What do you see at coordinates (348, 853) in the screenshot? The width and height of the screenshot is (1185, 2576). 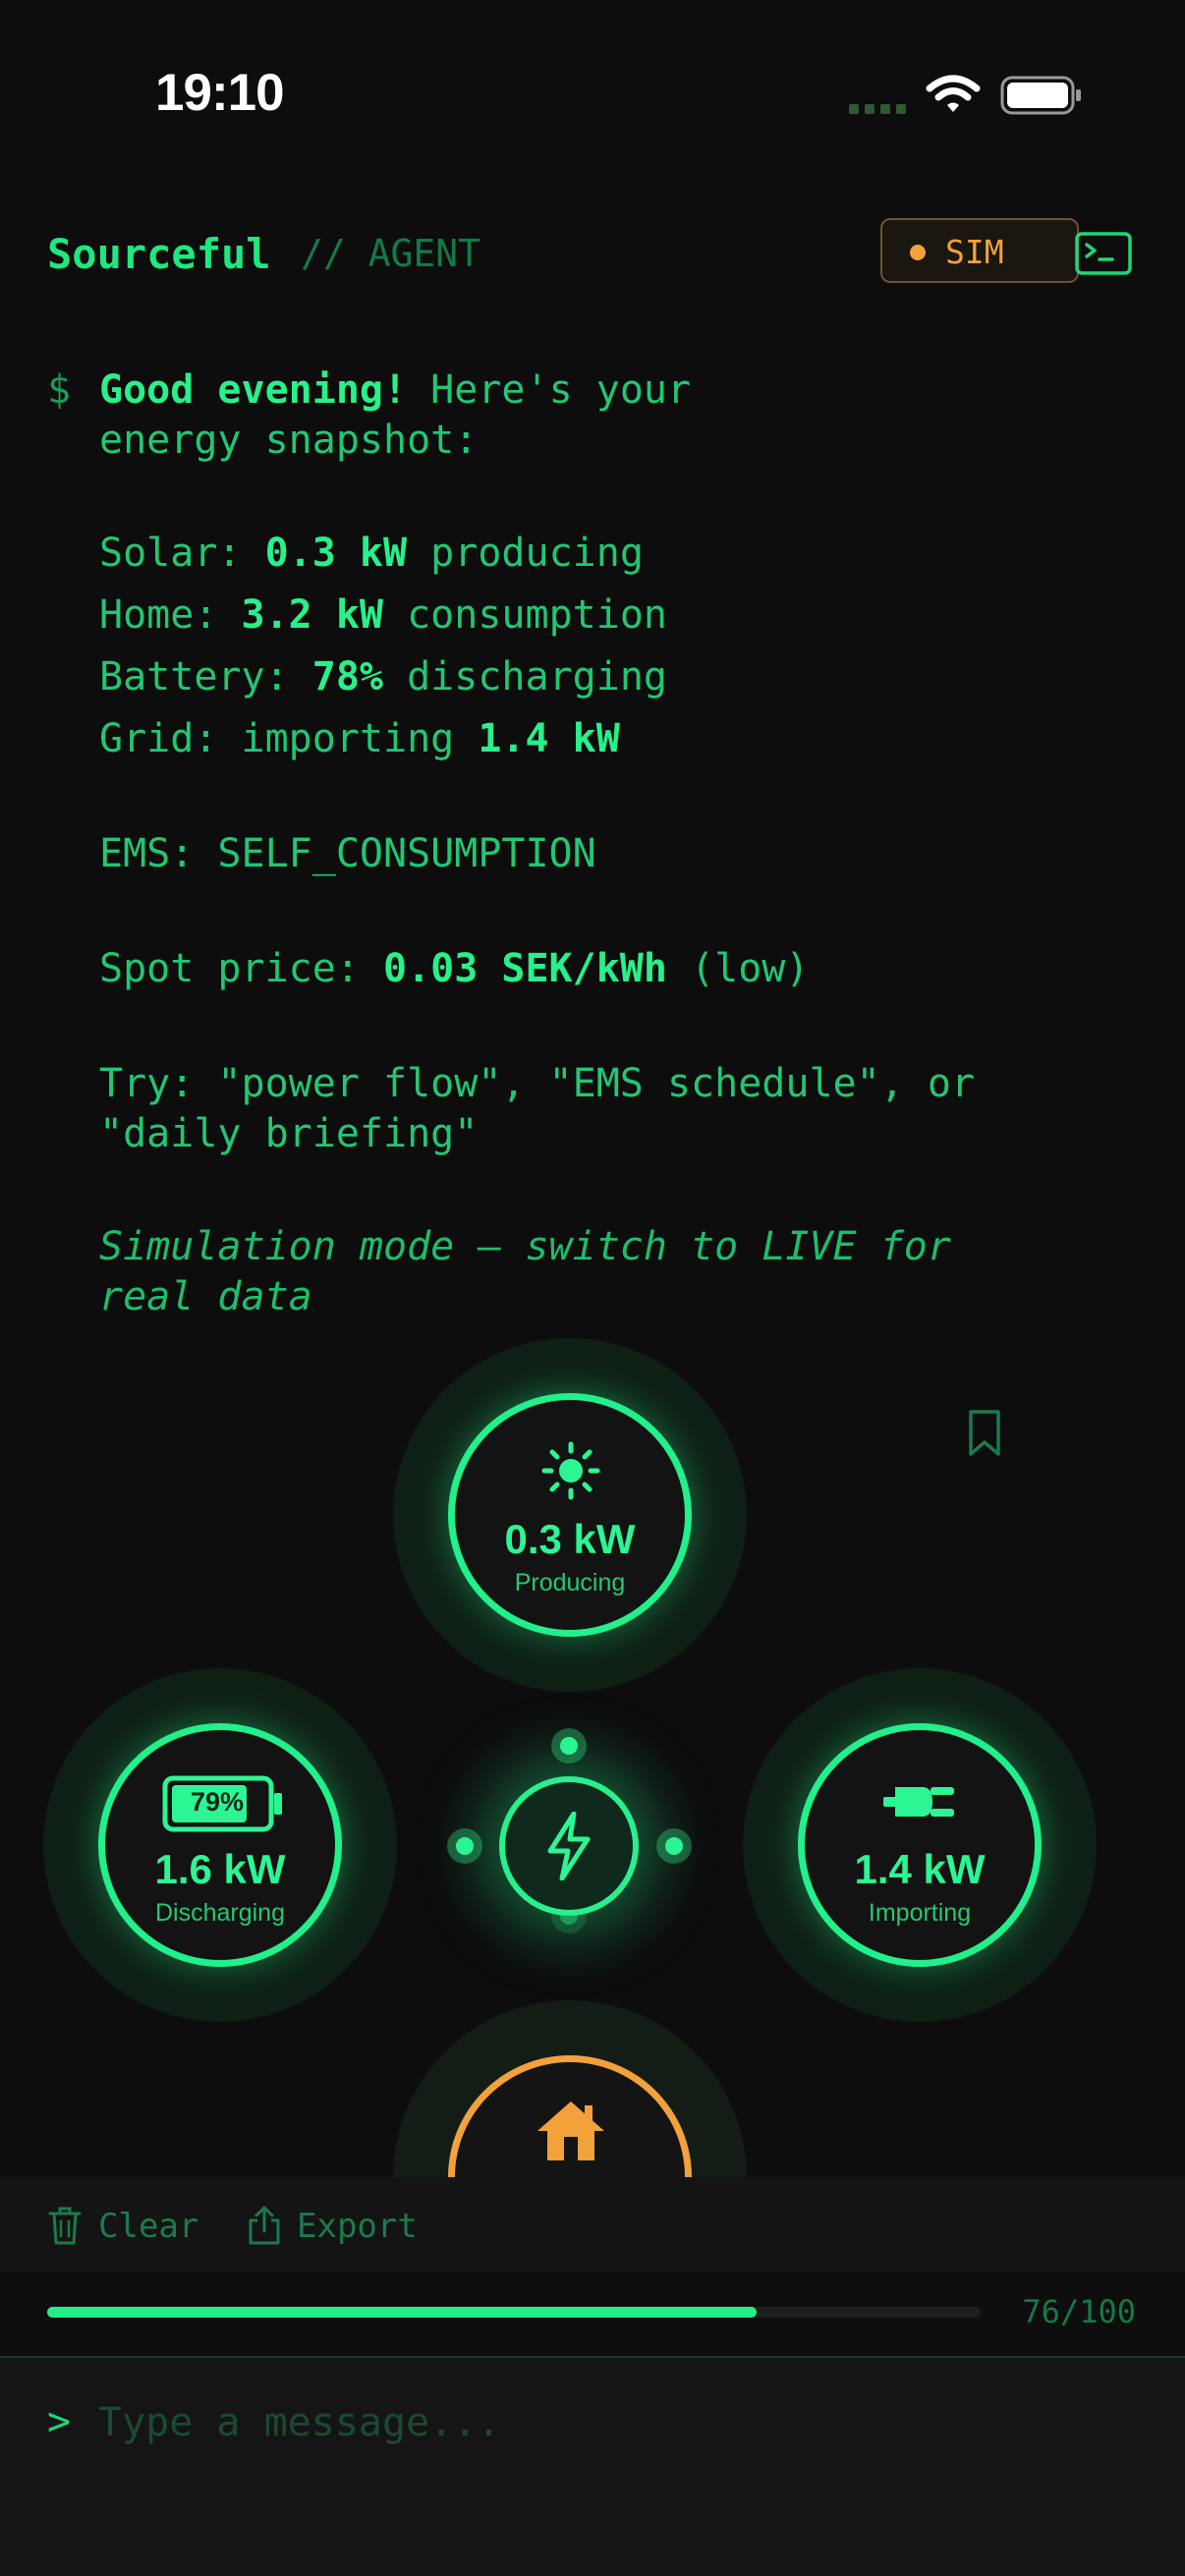 I see `ems-line: EMS: SELF_CONSUMPTION` at bounding box center [348, 853].